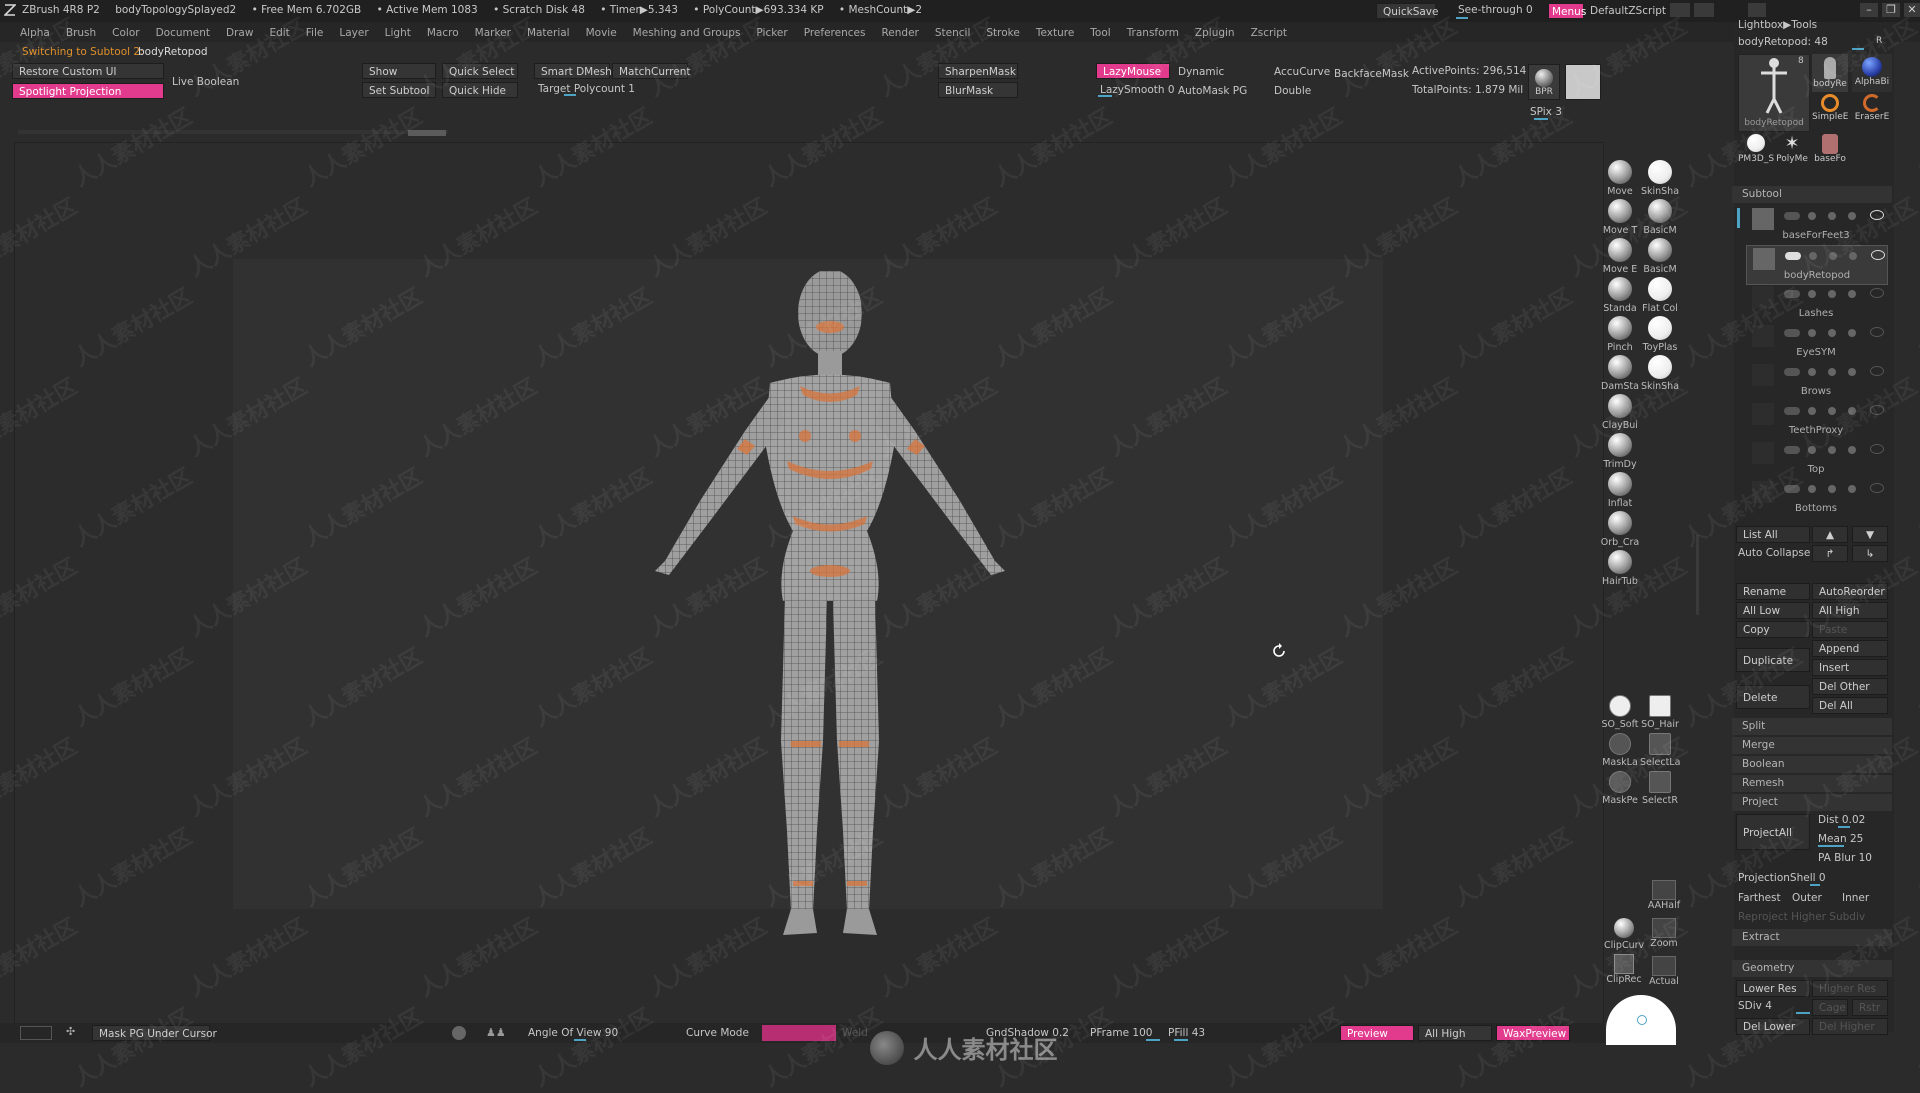 The width and height of the screenshot is (1920, 1093). I want to click on curve-mode-button: Curve Mode, so click(717, 1033).